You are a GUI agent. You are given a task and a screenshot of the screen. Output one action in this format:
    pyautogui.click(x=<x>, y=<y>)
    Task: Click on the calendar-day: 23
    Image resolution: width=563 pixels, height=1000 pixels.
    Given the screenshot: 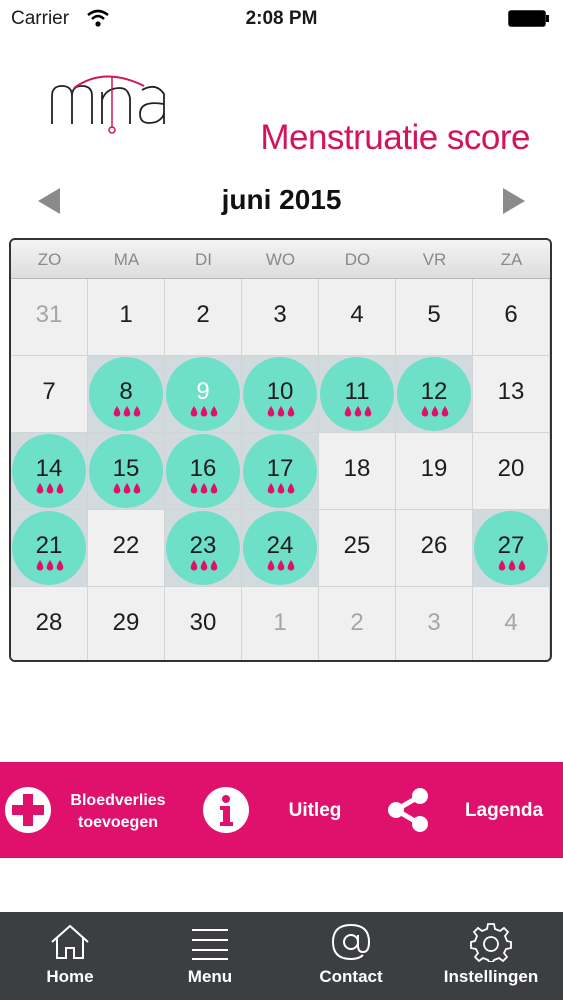 What is the action you would take?
    pyautogui.click(x=203, y=548)
    